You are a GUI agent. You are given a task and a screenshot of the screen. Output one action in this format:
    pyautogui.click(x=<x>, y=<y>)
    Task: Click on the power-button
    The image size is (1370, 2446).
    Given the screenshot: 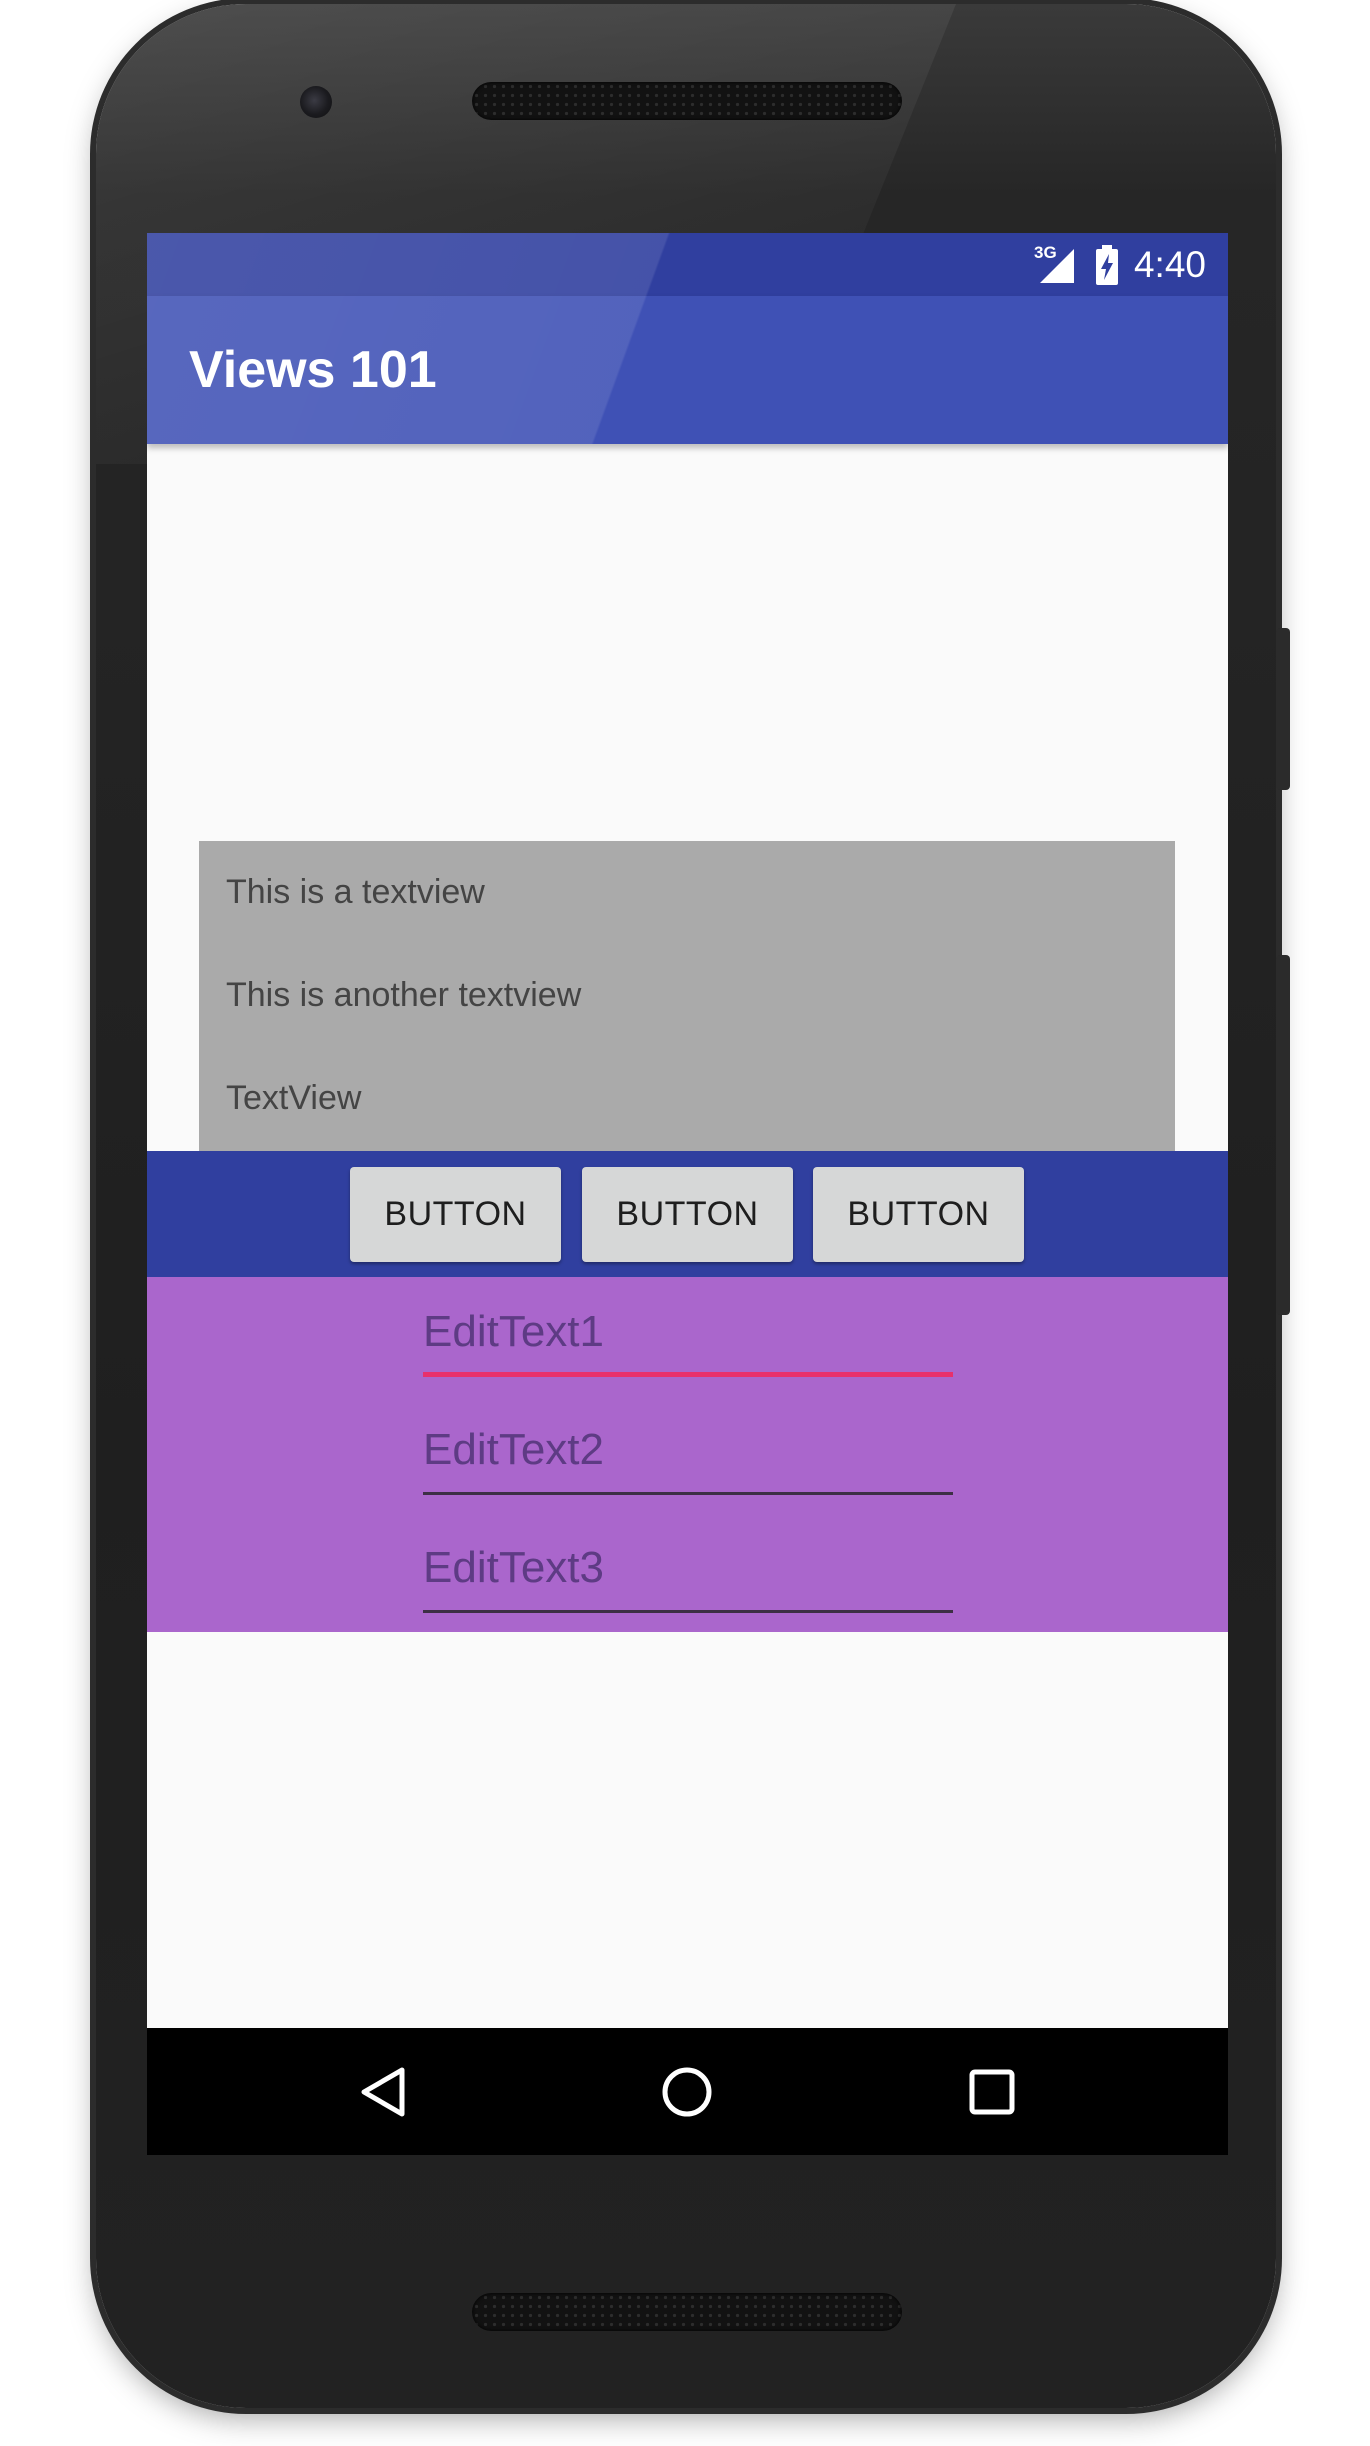 What is the action you would take?
    pyautogui.click(x=1283, y=709)
    